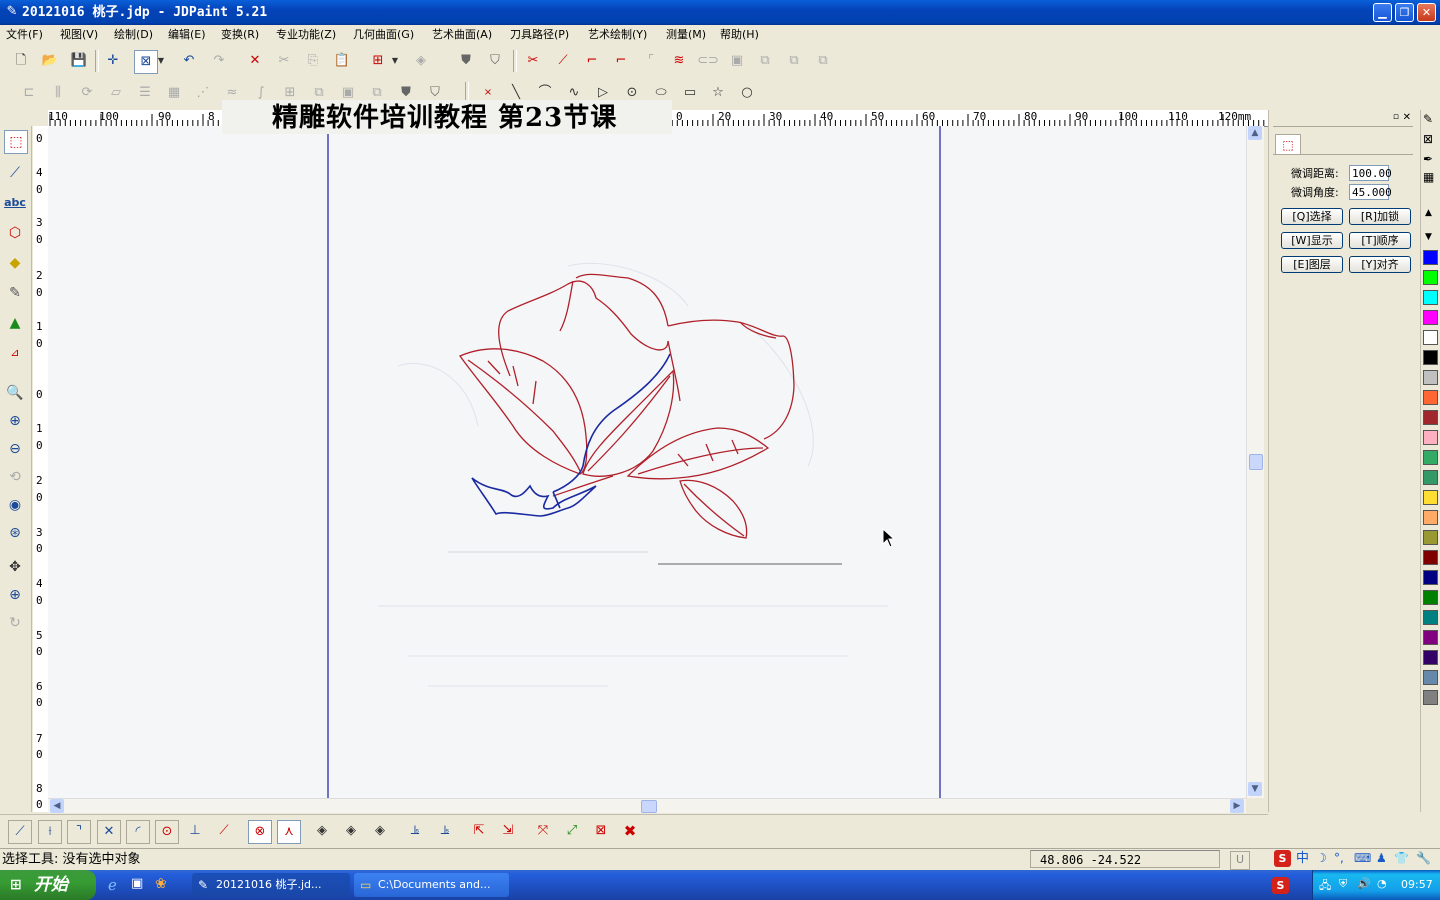  What do you see at coordinates (161, 884) in the screenshot?
I see `media-icon: ❀` at bounding box center [161, 884].